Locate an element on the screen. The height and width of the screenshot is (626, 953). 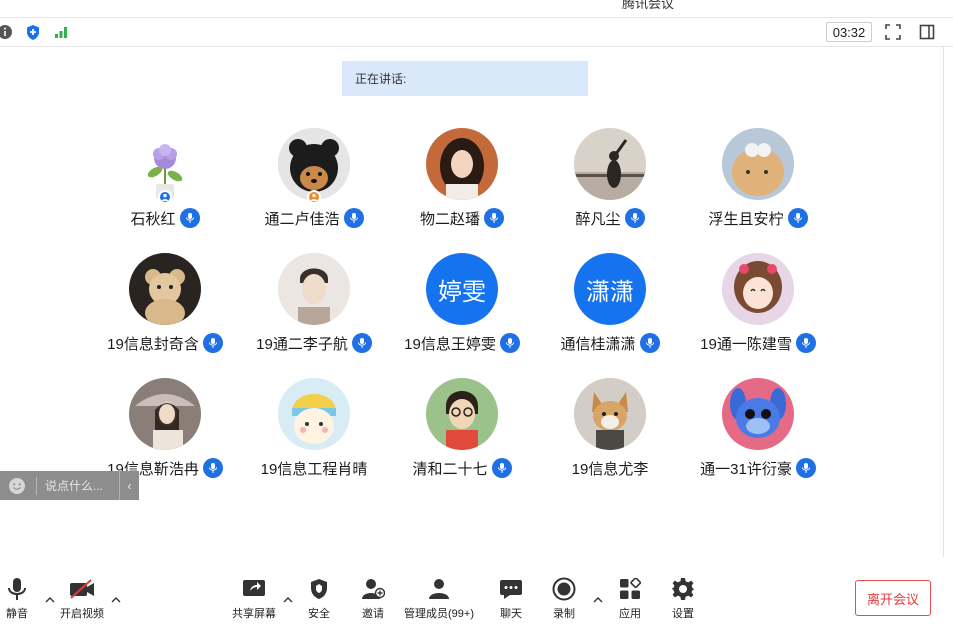
invite-button: 邀请 is located at coordinates (373, 600).